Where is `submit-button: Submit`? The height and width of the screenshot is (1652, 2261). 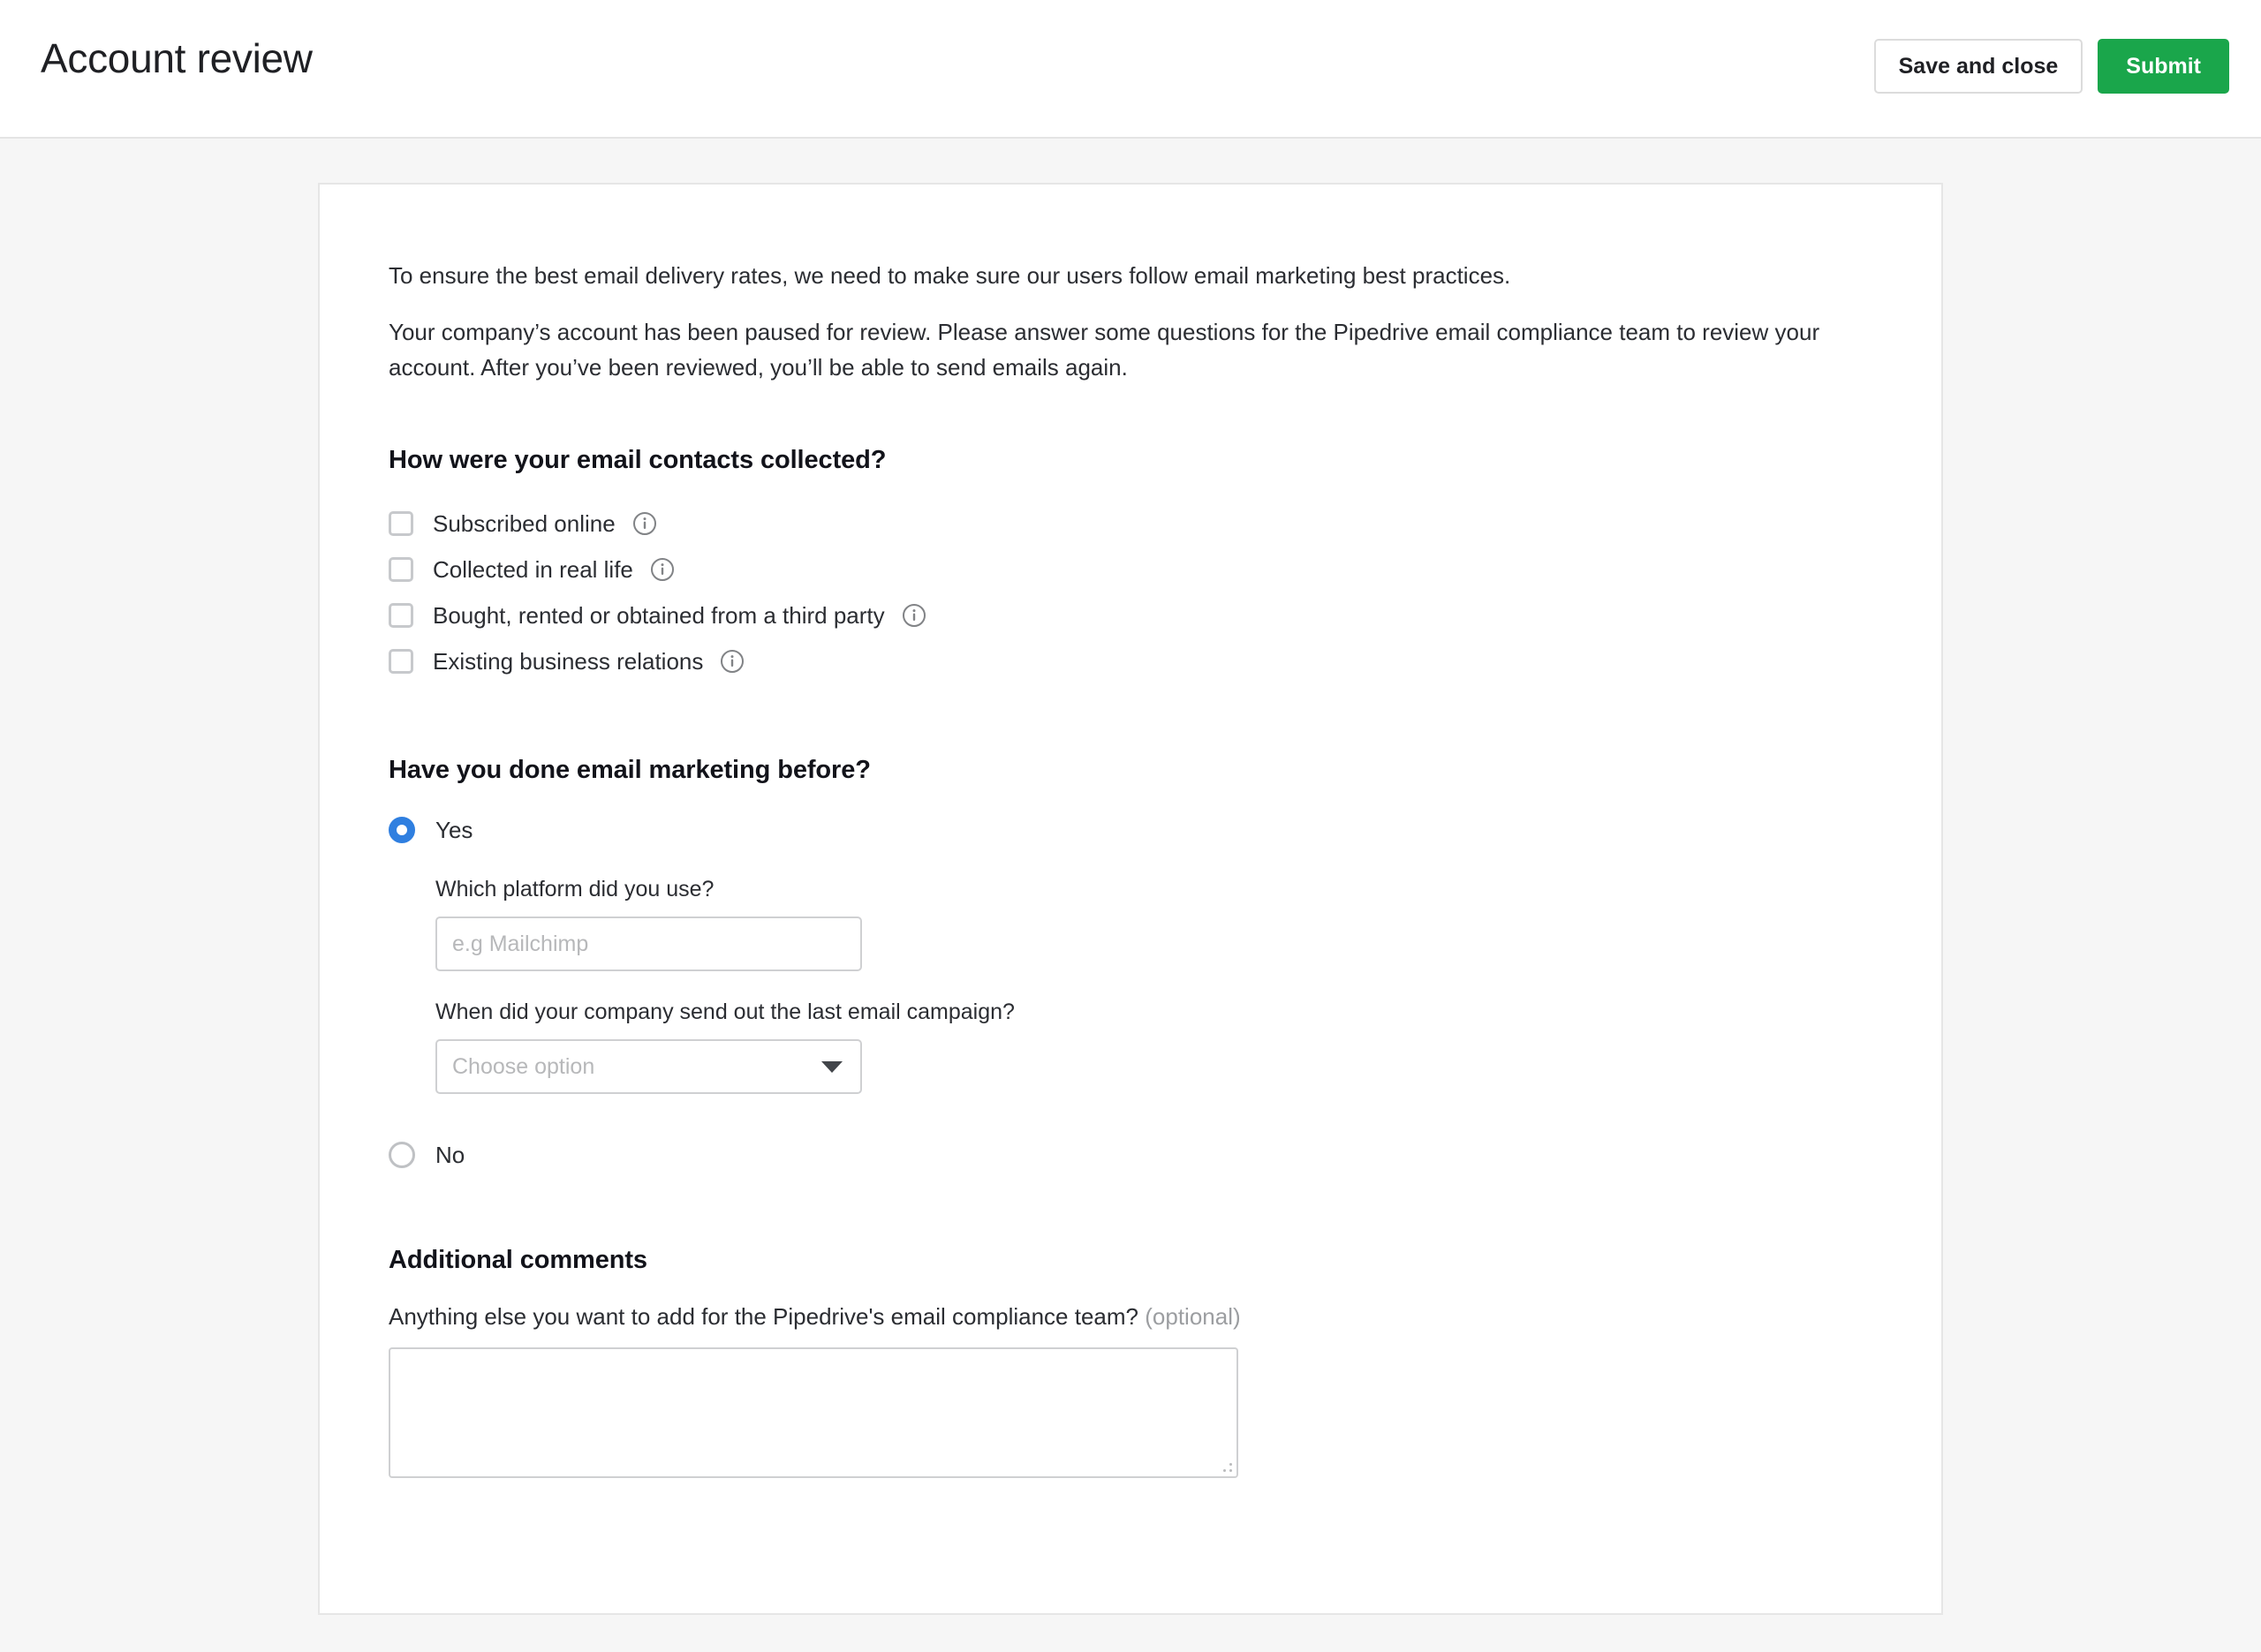 submit-button: Submit is located at coordinates (2163, 66).